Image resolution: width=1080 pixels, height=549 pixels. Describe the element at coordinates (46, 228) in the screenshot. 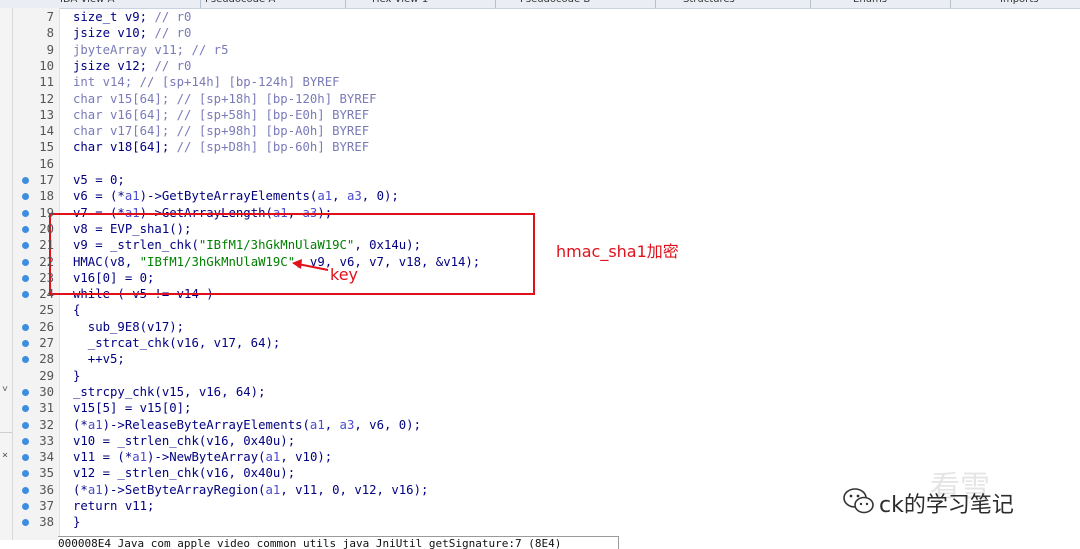

I see `line-number: 20` at that location.